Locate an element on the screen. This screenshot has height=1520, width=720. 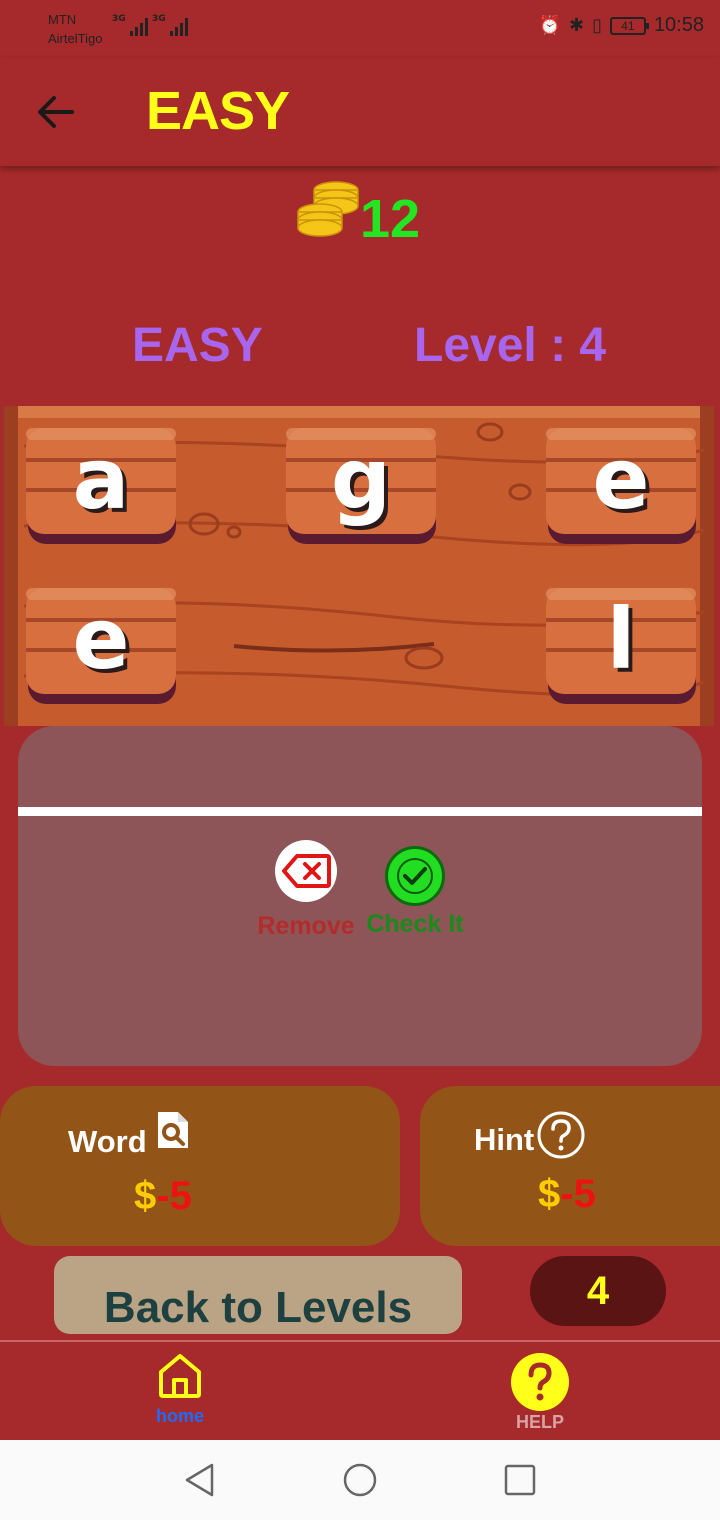
system-back-icon is located at coordinates (200, 1480).